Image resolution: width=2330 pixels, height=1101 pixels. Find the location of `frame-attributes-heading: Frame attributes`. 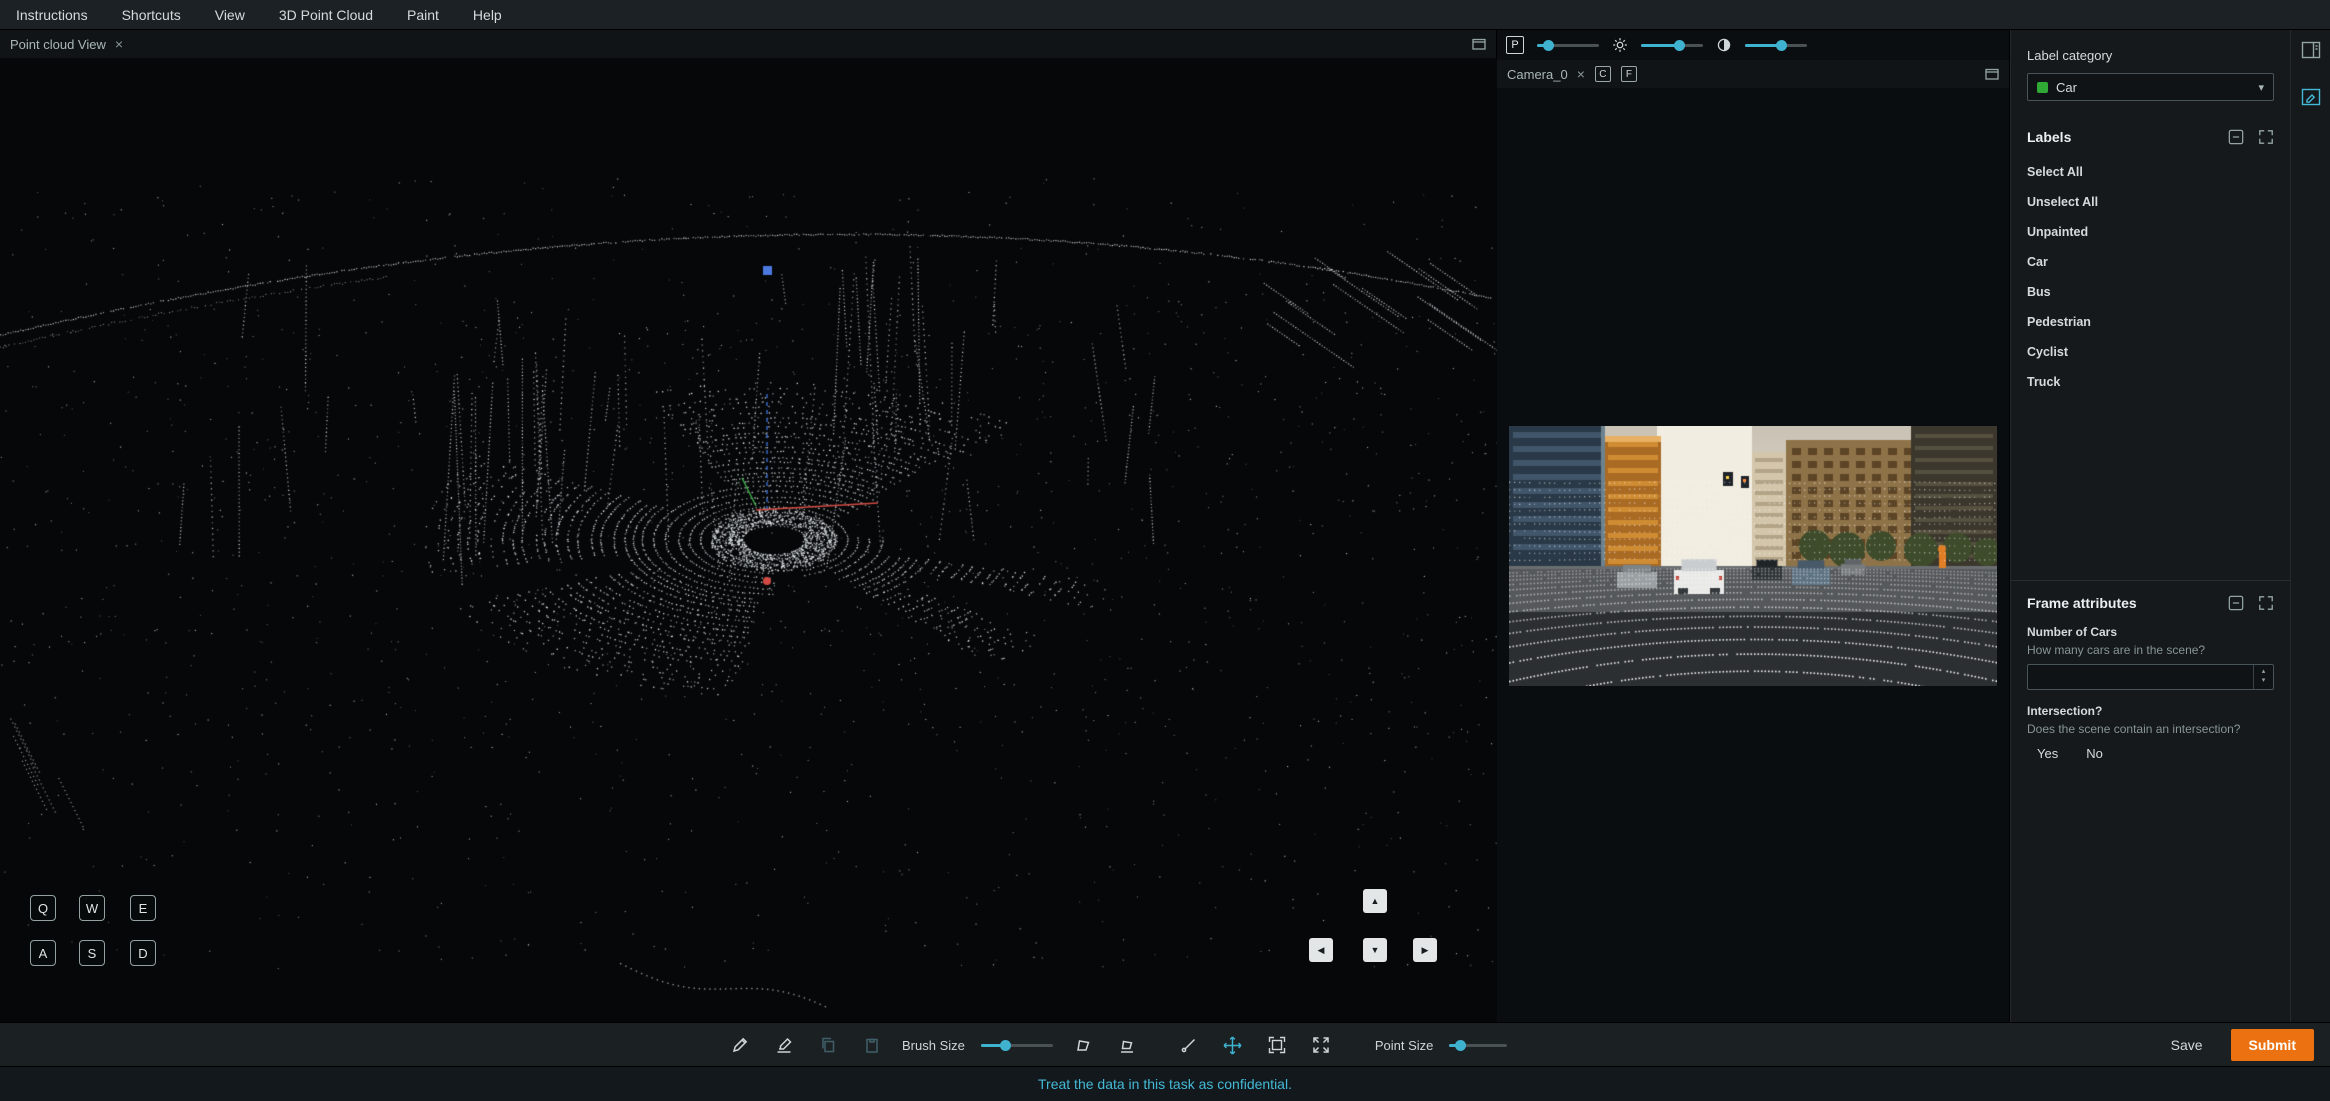

frame-attributes-heading: Frame attributes is located at coordinates (2082, 603).